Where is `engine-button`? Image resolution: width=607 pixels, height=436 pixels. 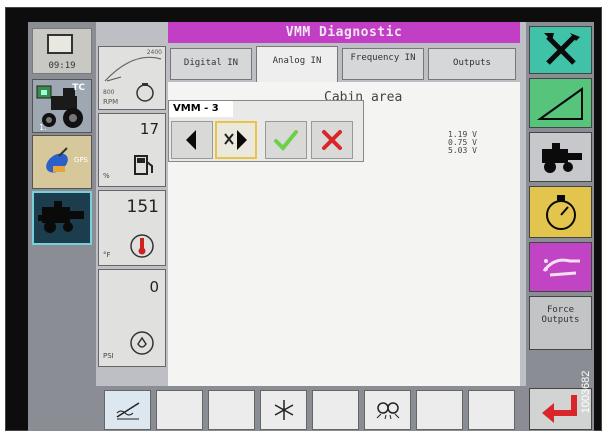
engine-button is located at coordinates (560, 212).